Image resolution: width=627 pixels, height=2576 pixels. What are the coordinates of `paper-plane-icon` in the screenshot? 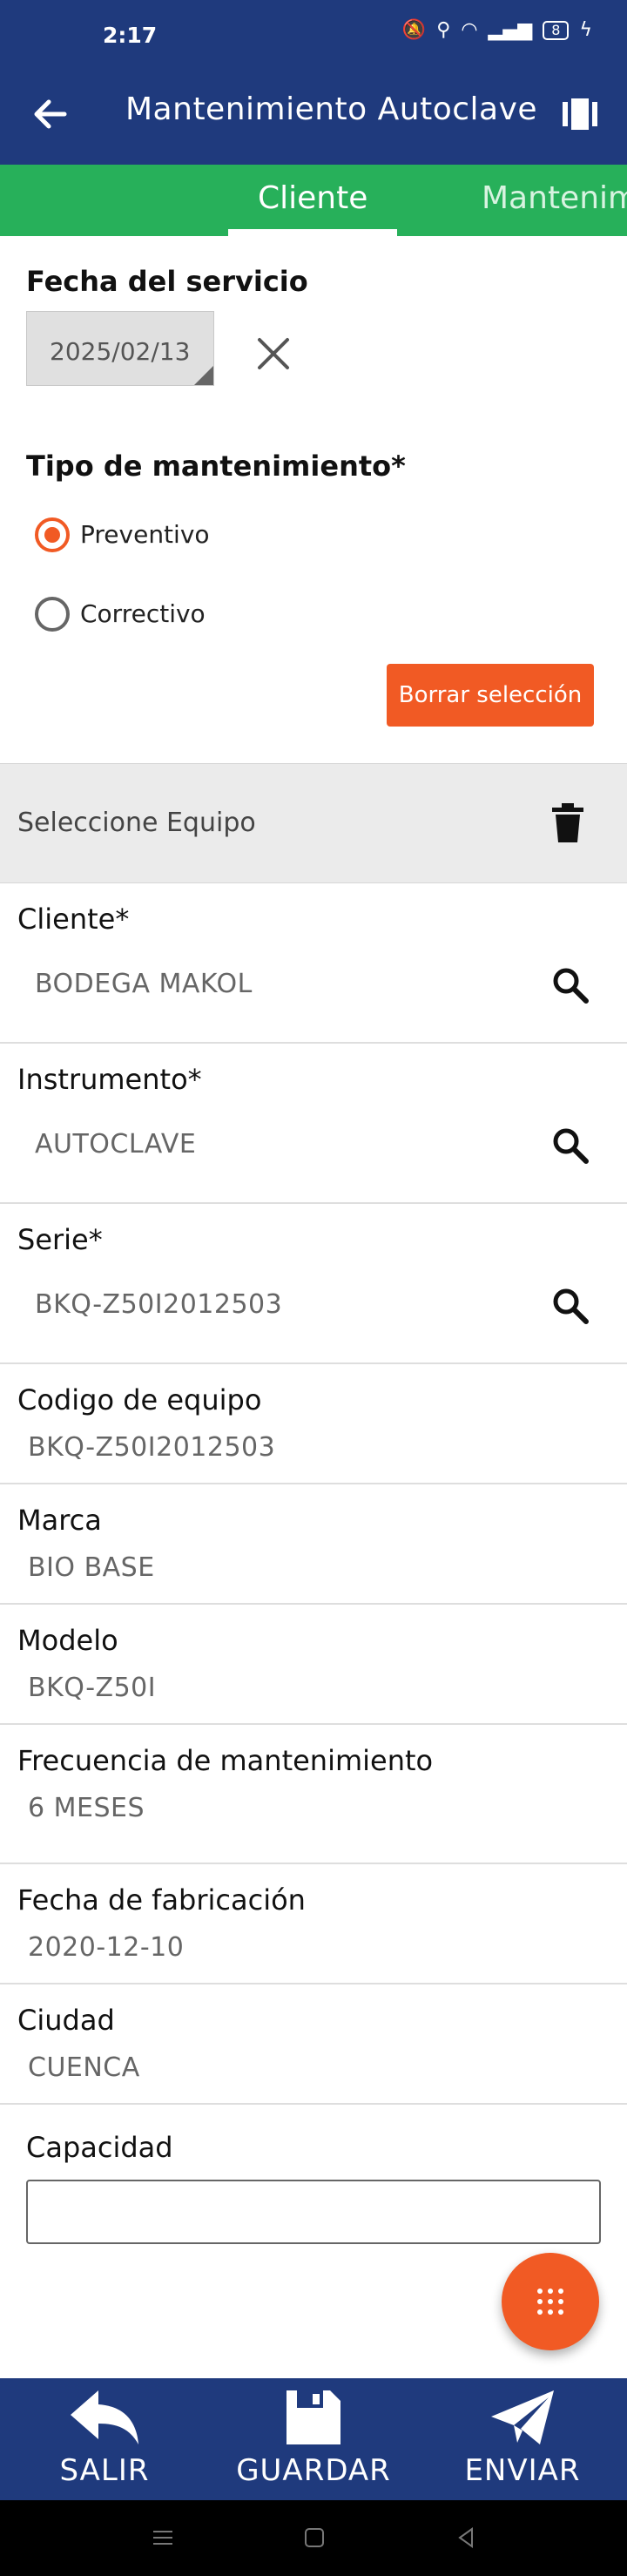 It's located at (522, 2417).